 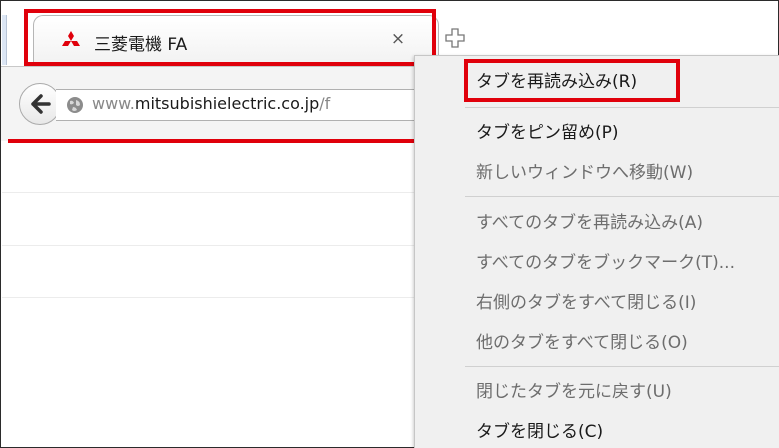 I want to click on menu-item-label: タブを閉じる(C), so click(x=540, y=432).